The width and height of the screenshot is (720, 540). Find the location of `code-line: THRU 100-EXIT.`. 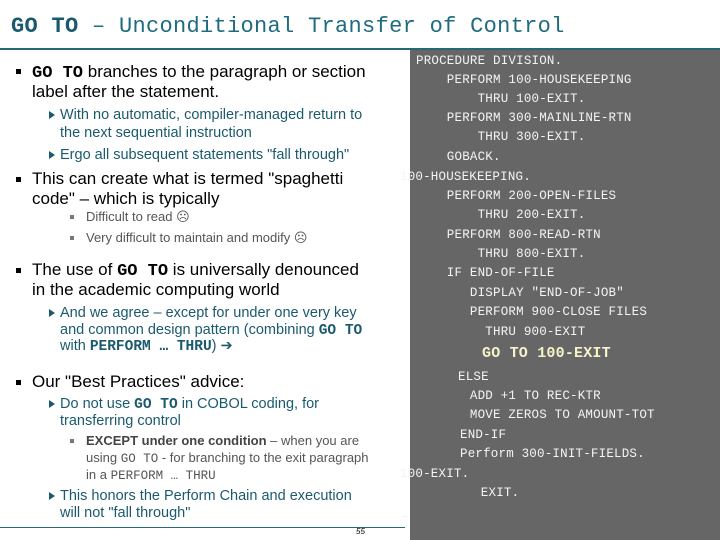

code-line: THRU 100-EXIT. is located at coordinates (501, 99).